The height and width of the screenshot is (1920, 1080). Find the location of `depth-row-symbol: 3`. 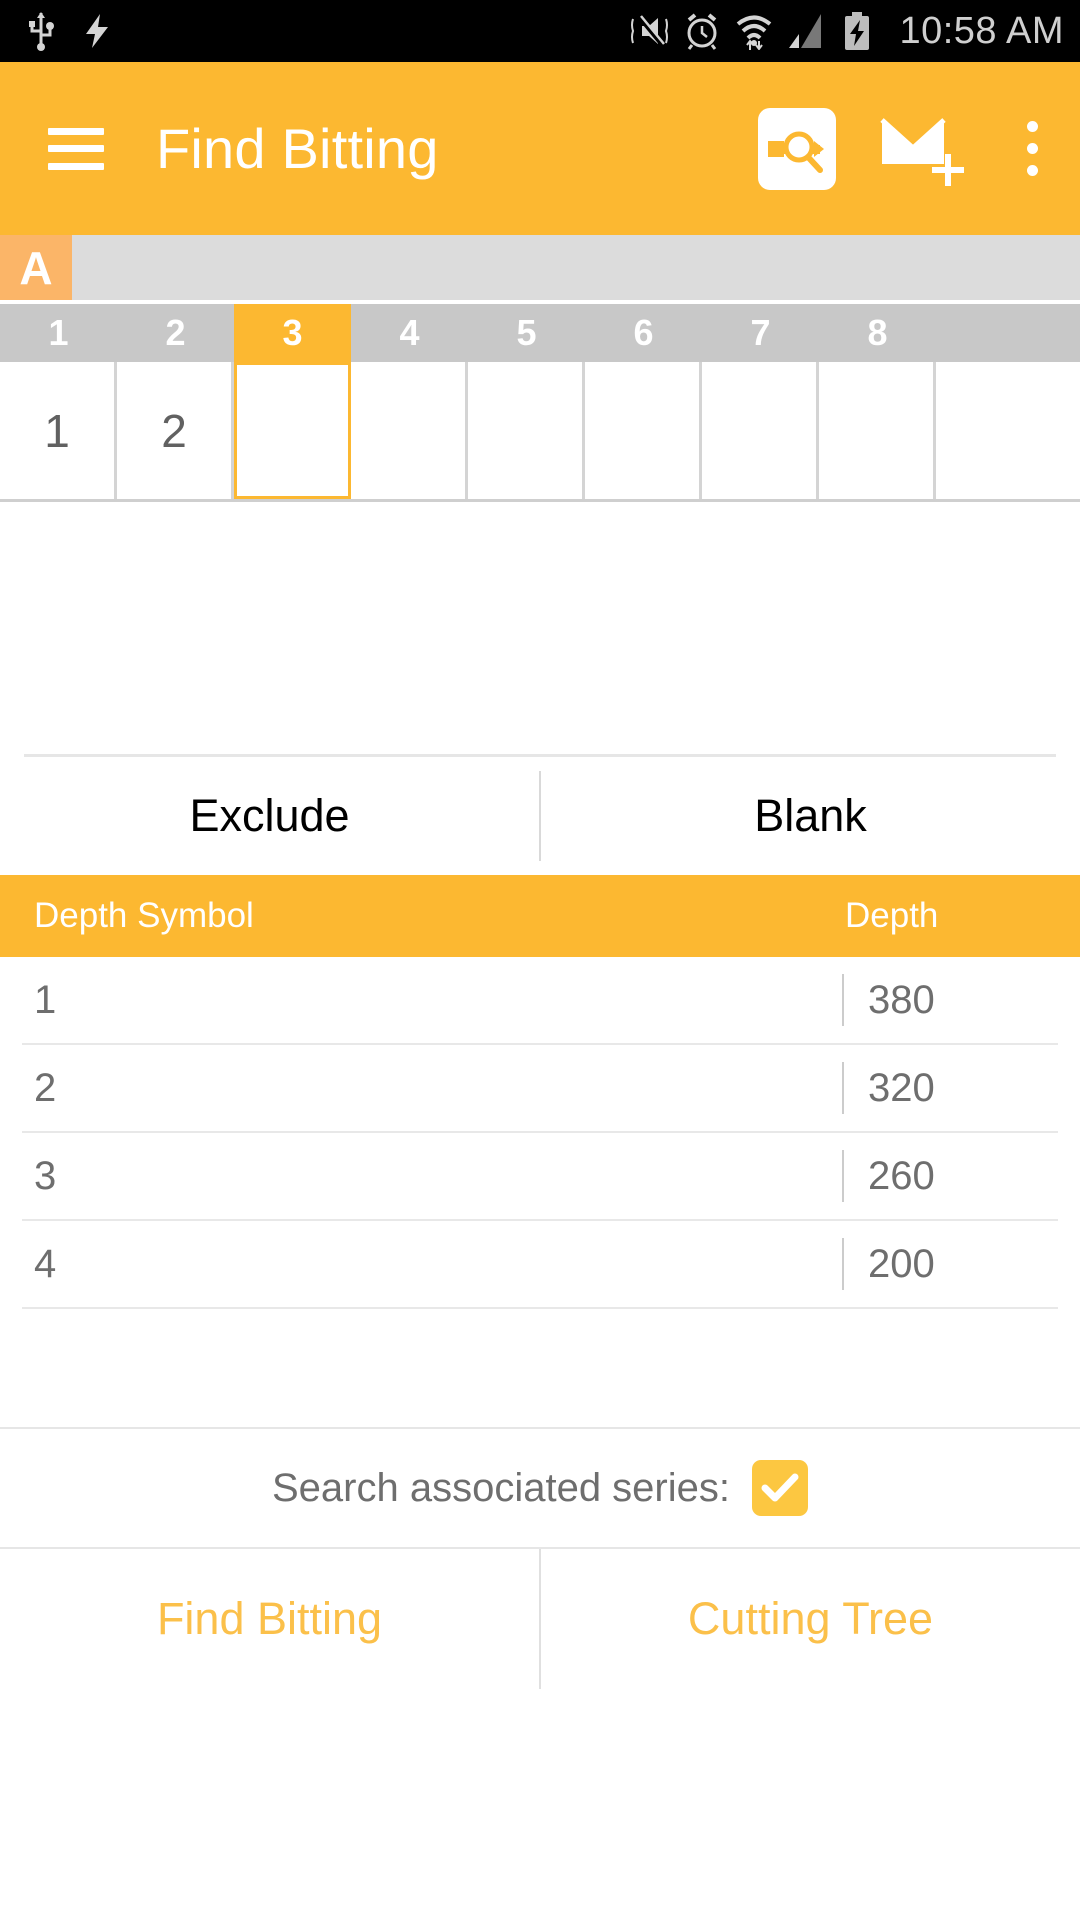

depth-row-symbol: 3 is located at coordinates (45, 1175).